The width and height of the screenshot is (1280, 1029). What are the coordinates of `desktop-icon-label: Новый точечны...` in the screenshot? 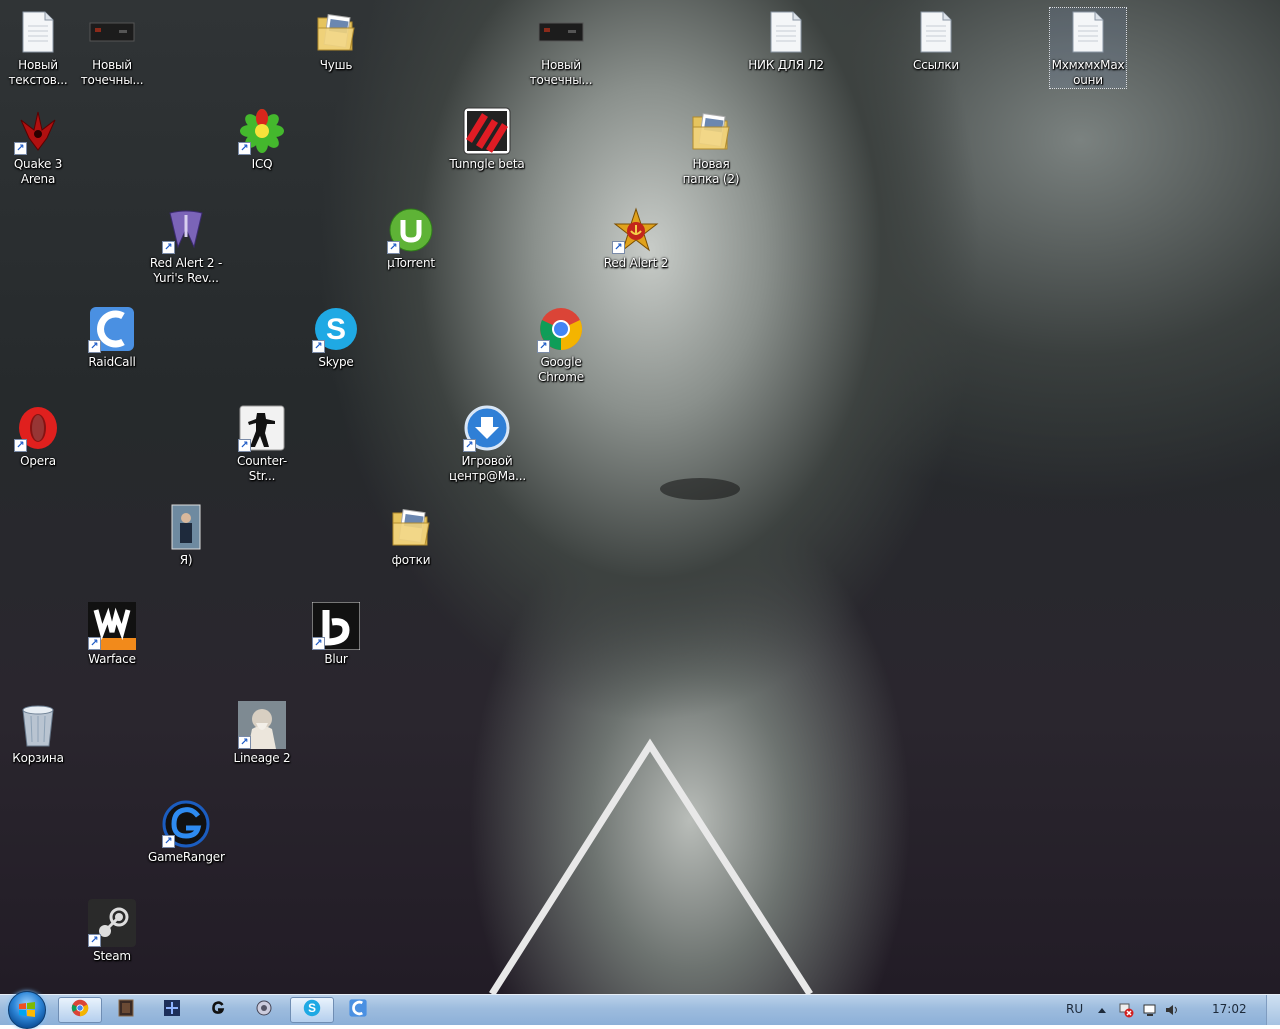 It's located at (112, 72).